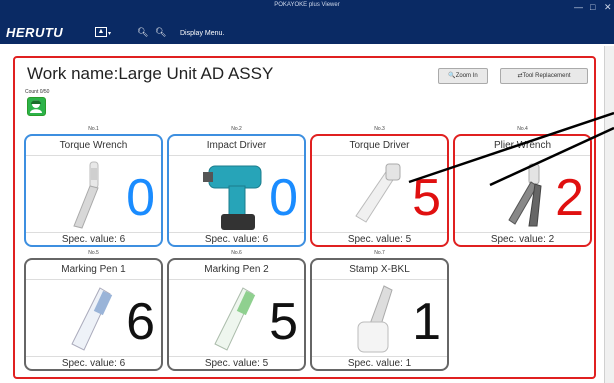 The width and height of the screenshot is (614, 383). What do you see at coordinates (379, 253) in the screenshot?
I see `tool-number: No.7` at bounding box center [379, 253].